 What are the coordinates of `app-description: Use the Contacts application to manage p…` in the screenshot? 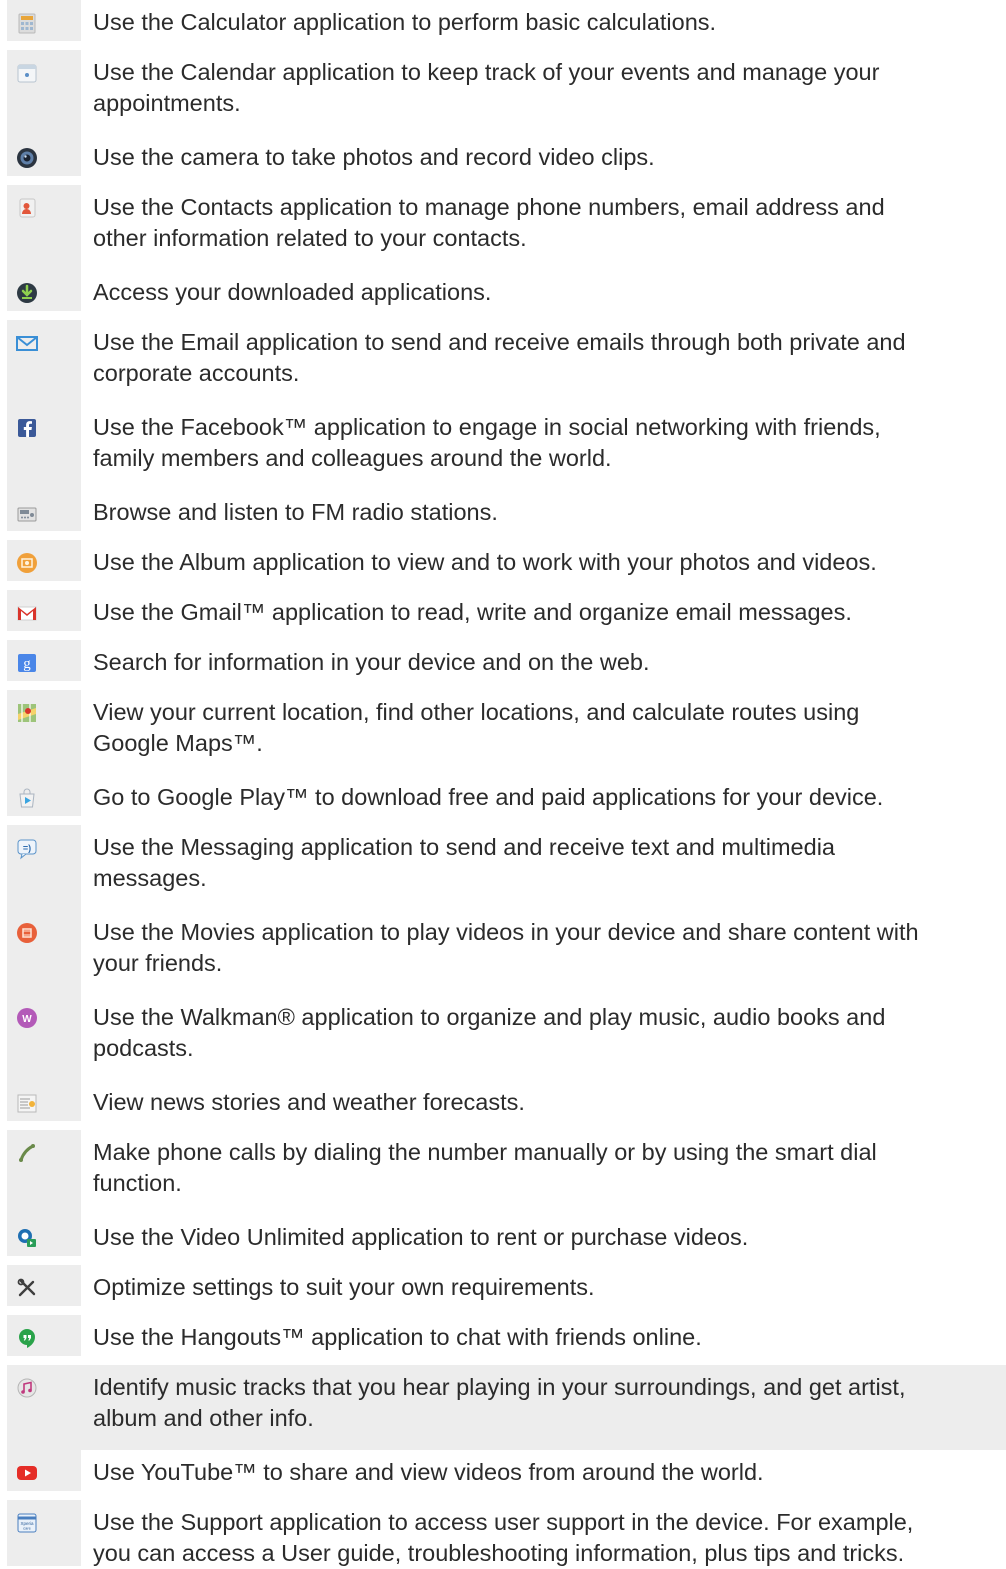 It's located at (489, 222).